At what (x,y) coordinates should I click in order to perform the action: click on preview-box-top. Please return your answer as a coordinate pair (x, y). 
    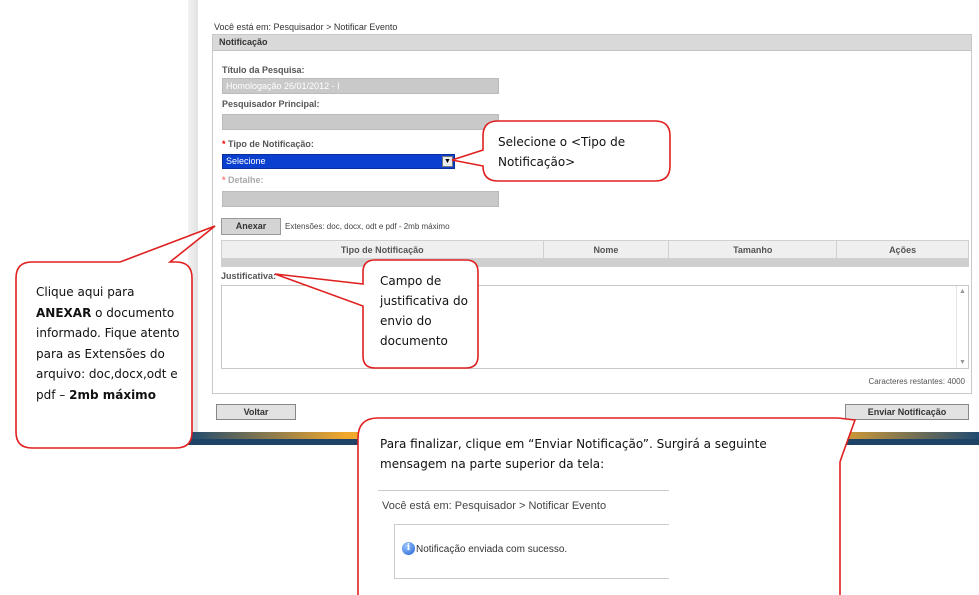
    Looking at the image, I should click on (531, 524).